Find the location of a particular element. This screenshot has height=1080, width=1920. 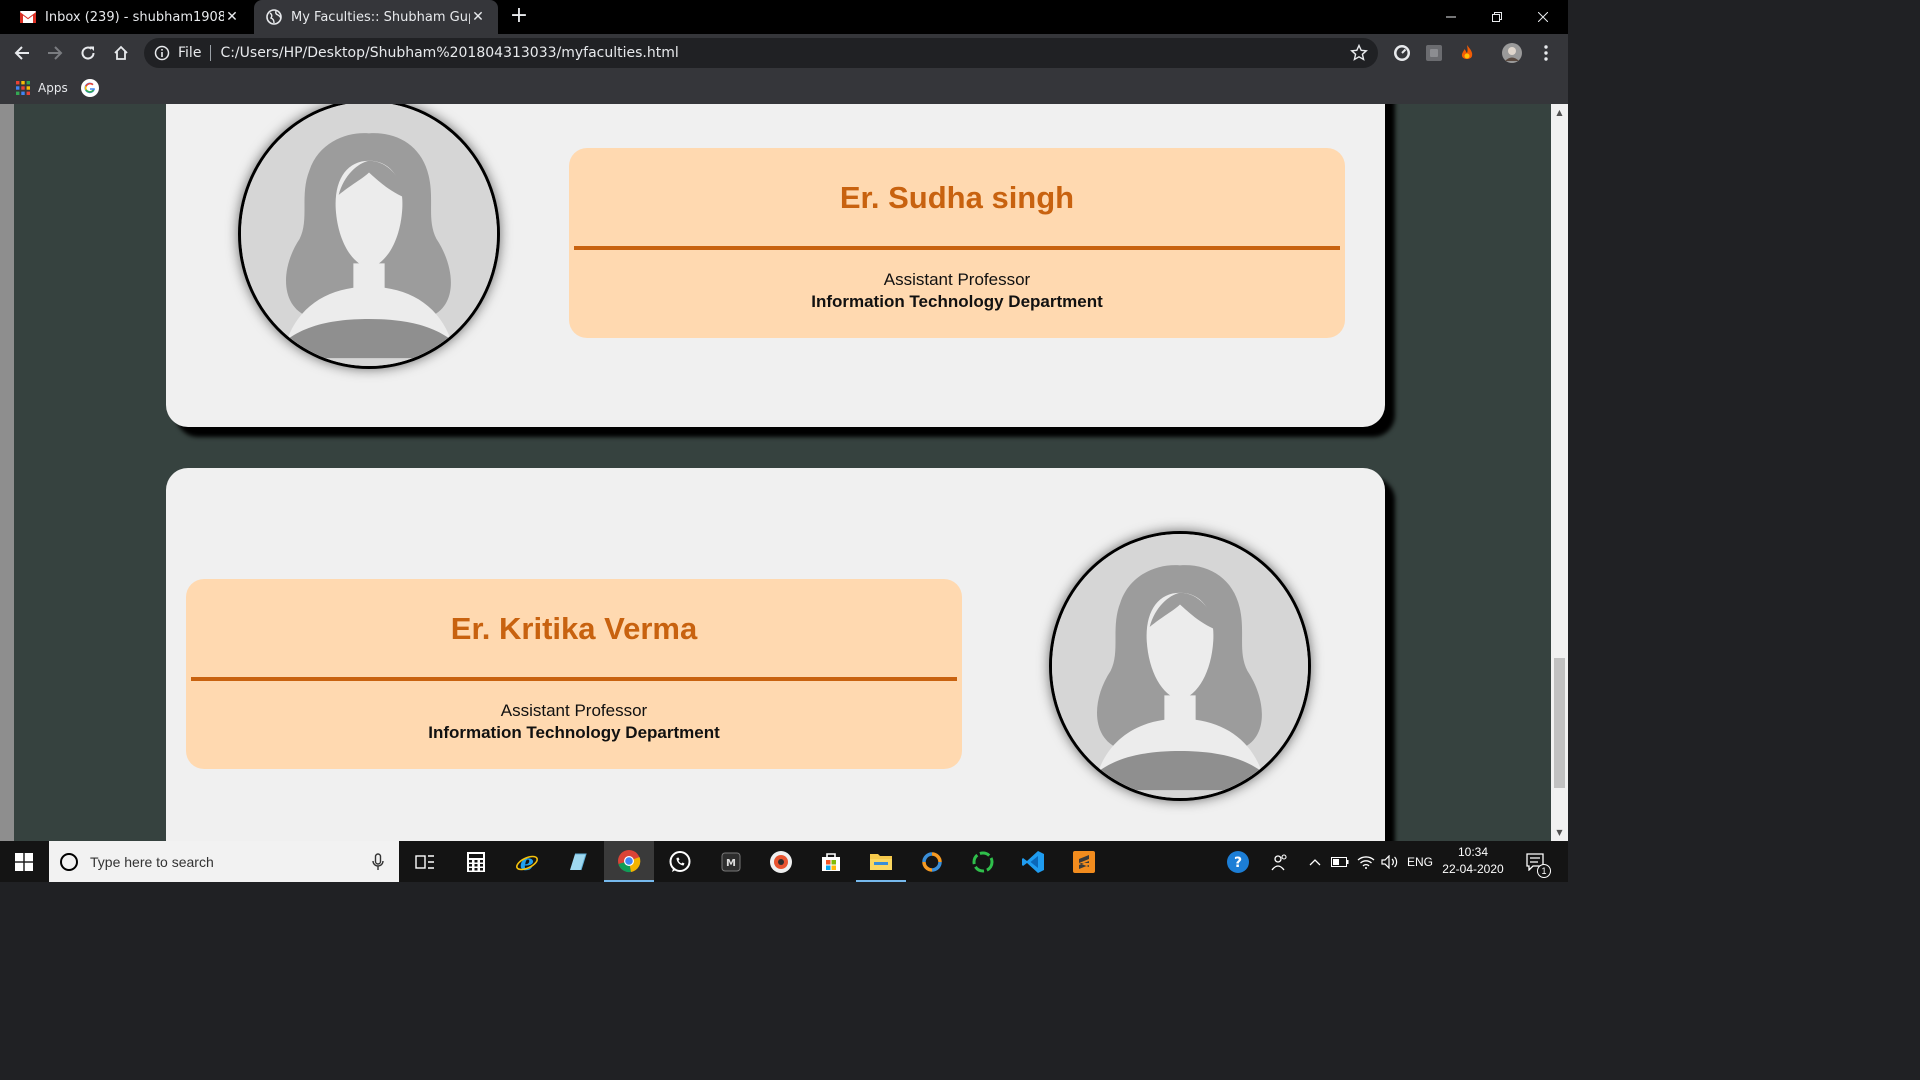

taskbar-sublime-text is located at coordinates (1084, 861).